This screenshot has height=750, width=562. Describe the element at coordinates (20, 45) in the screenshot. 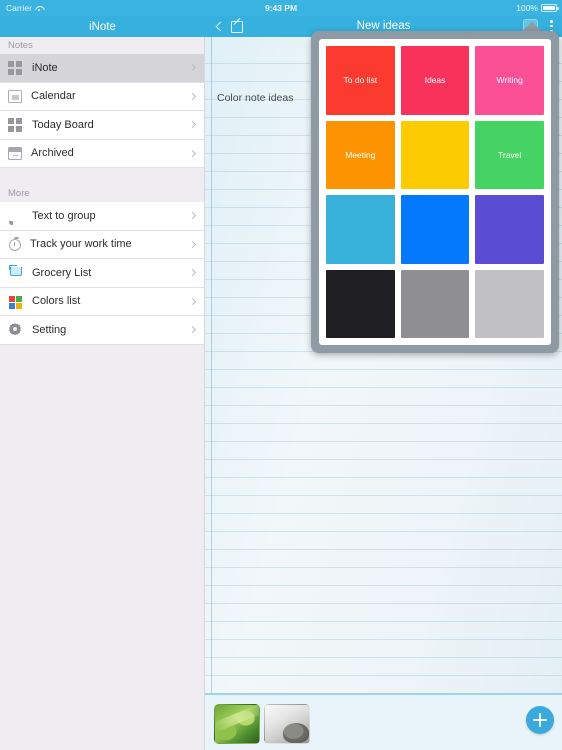

I see `sidebar-section-header-notes: Notes` at that location.